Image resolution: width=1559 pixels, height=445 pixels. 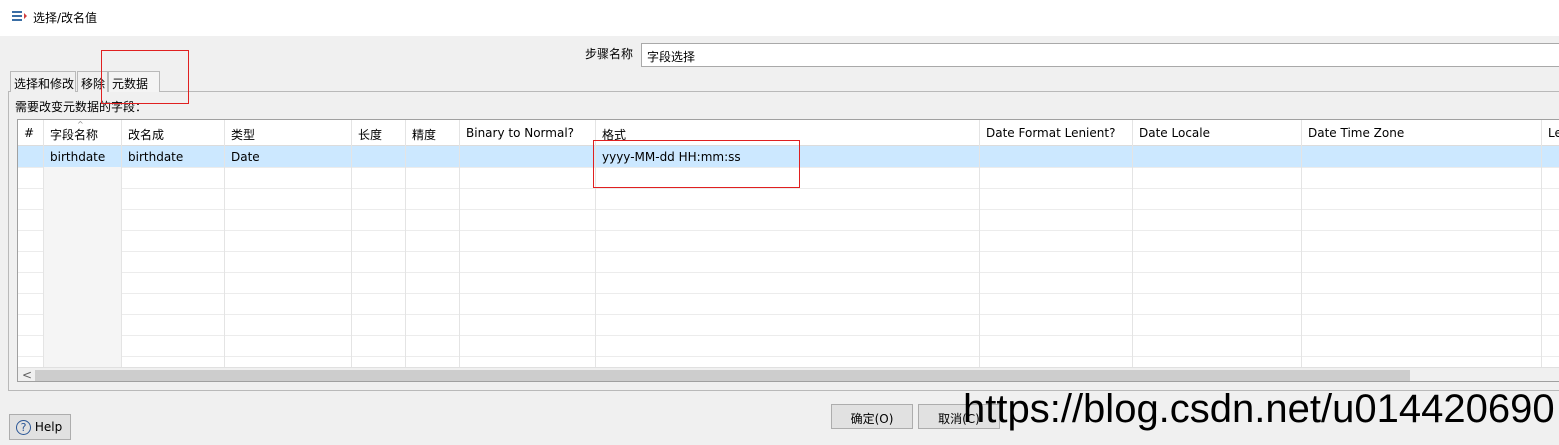 What do you see at coordinates (1100, 55) in the screenshot?
I see `step-name-input: 字段选择` at bounding box center [1100, 55].